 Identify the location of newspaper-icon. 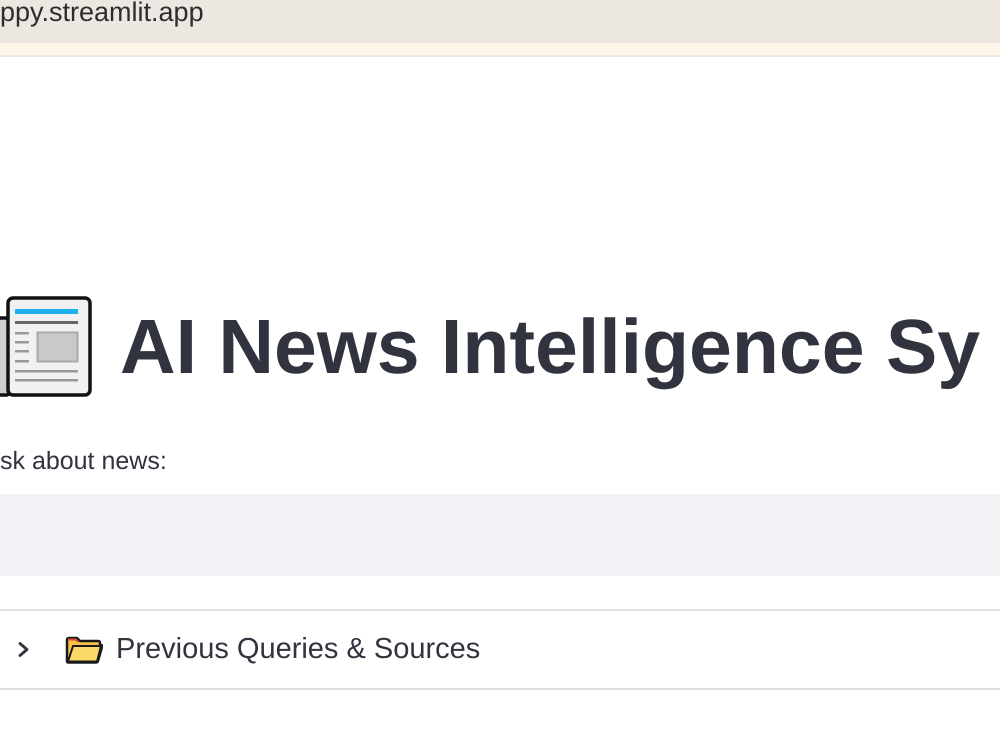
(46, 347).